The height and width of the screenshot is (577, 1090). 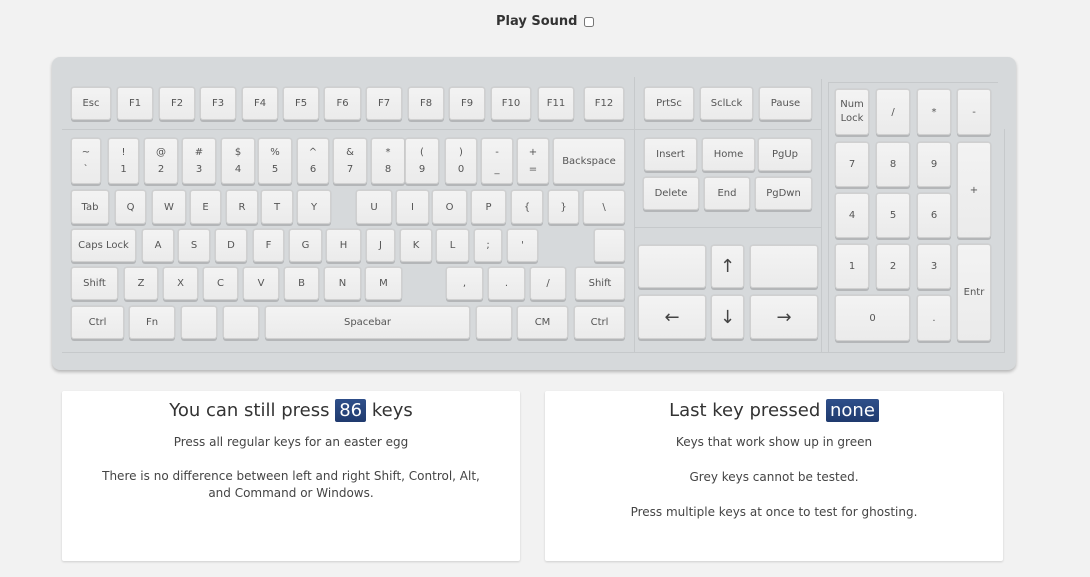 I want to click on key-a: A, so click(x=158, y=245).